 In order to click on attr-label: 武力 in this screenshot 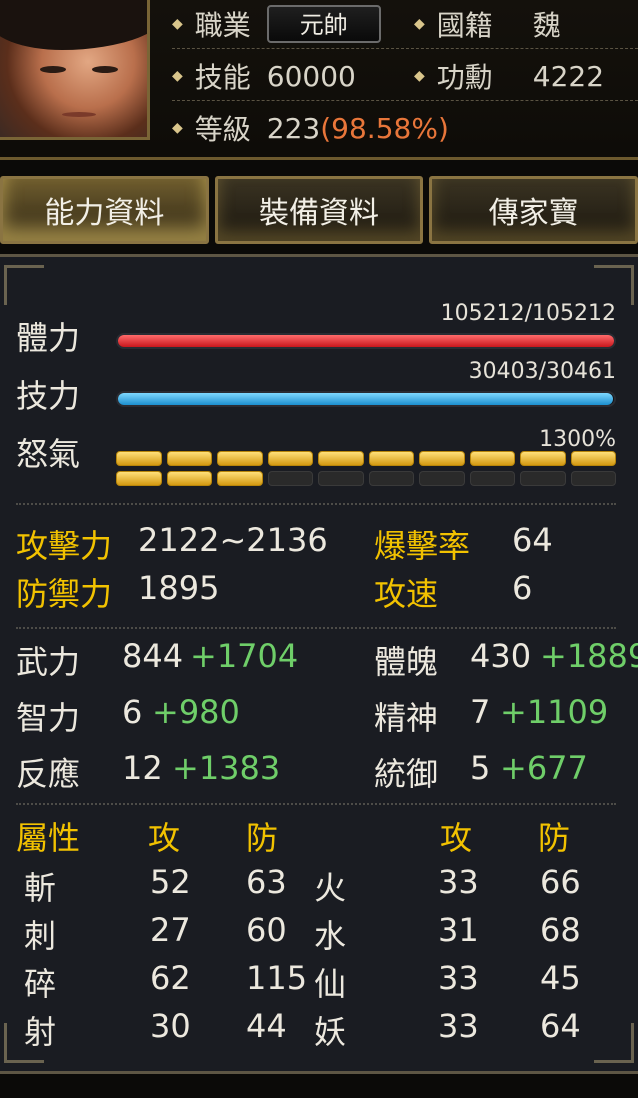, I will do `click(48, 662)`.